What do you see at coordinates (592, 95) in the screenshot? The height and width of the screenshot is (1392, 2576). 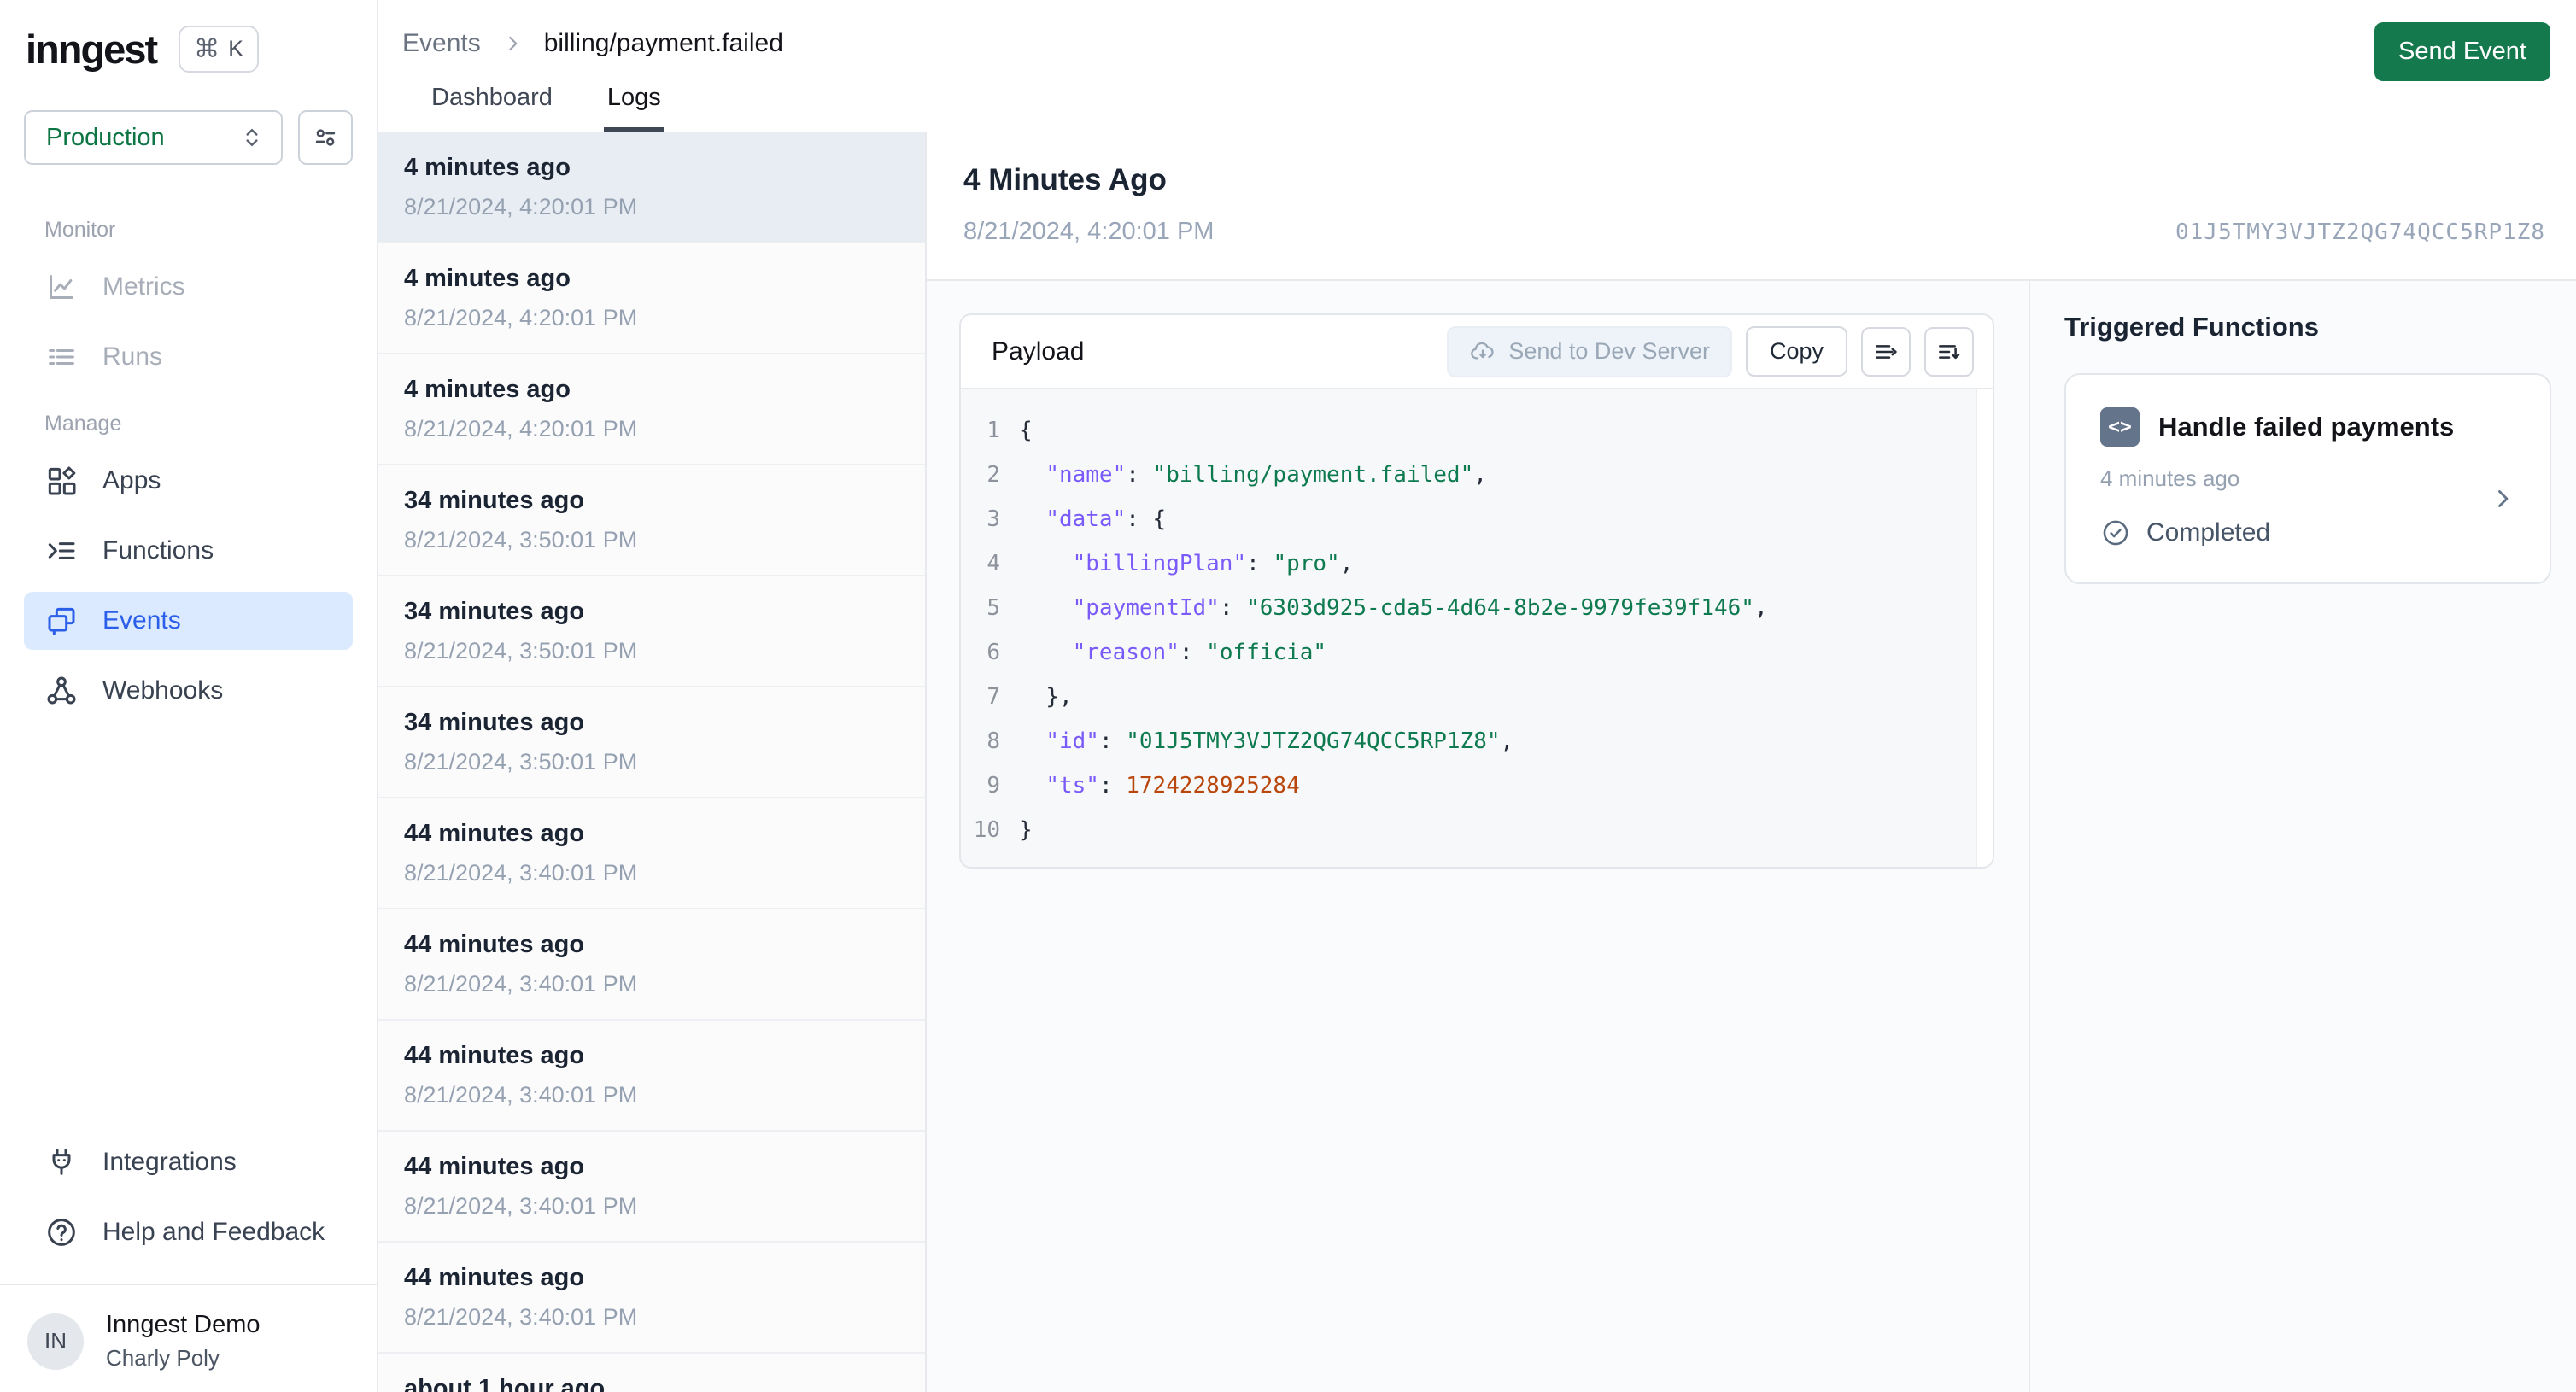 I see `tabs: Dashboard Logs` at bounding box center [592, 95].